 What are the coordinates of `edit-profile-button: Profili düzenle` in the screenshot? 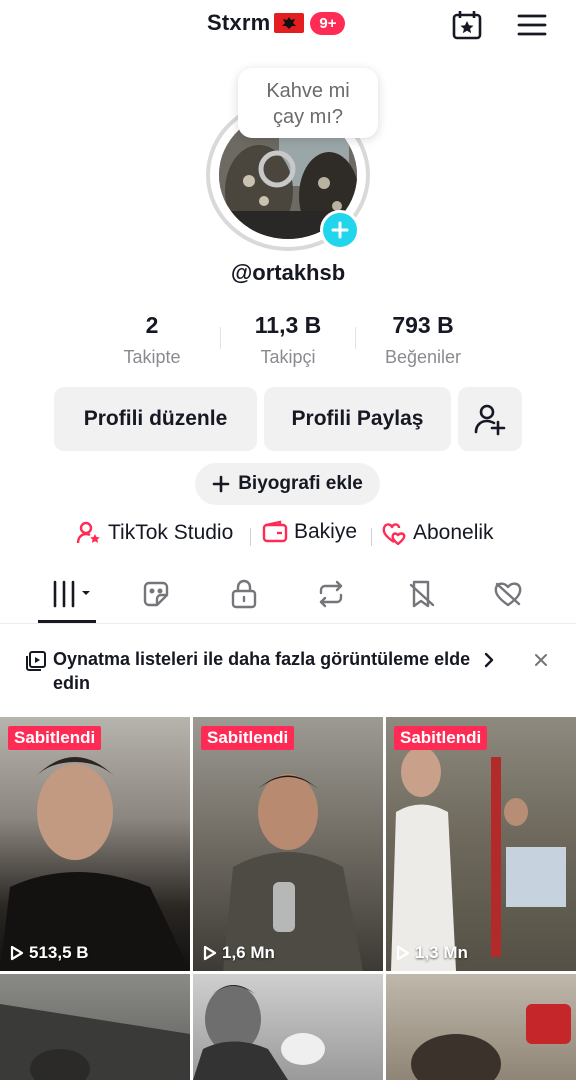 It's located at (155, 419).